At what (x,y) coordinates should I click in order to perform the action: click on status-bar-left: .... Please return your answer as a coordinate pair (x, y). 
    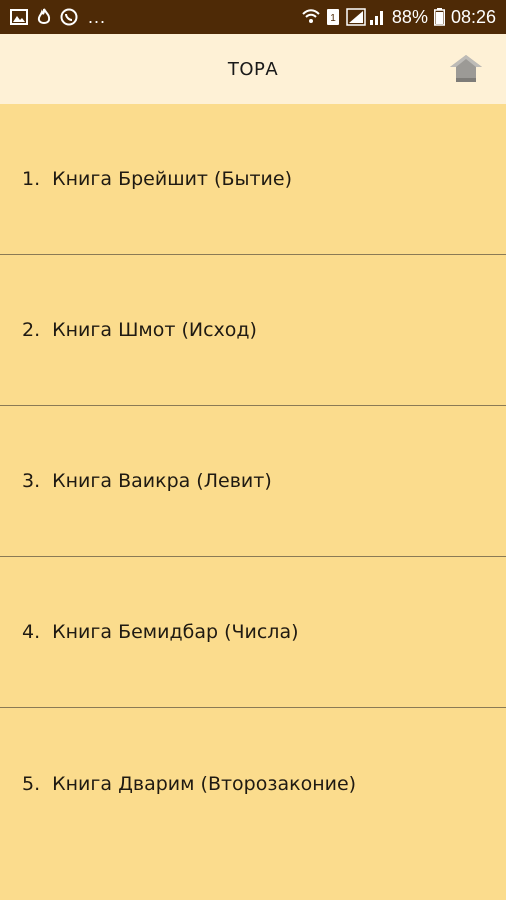
    Looking at the image, I should click on (58, 17).